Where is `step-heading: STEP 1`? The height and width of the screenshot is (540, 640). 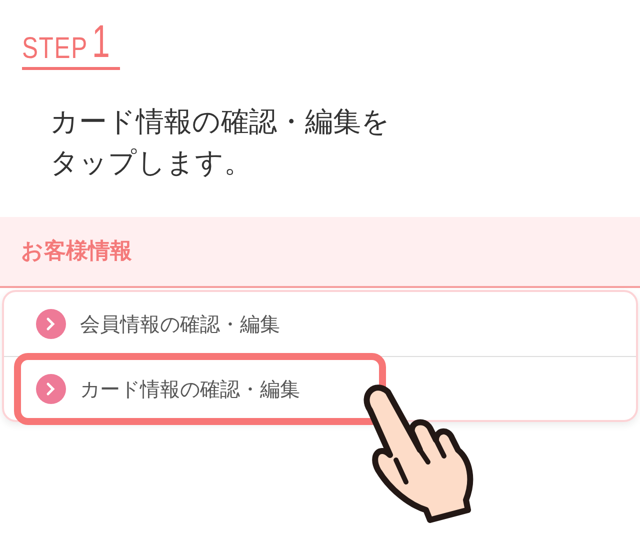
step-heading: STEP 1 is located at coordinates (71, 44).